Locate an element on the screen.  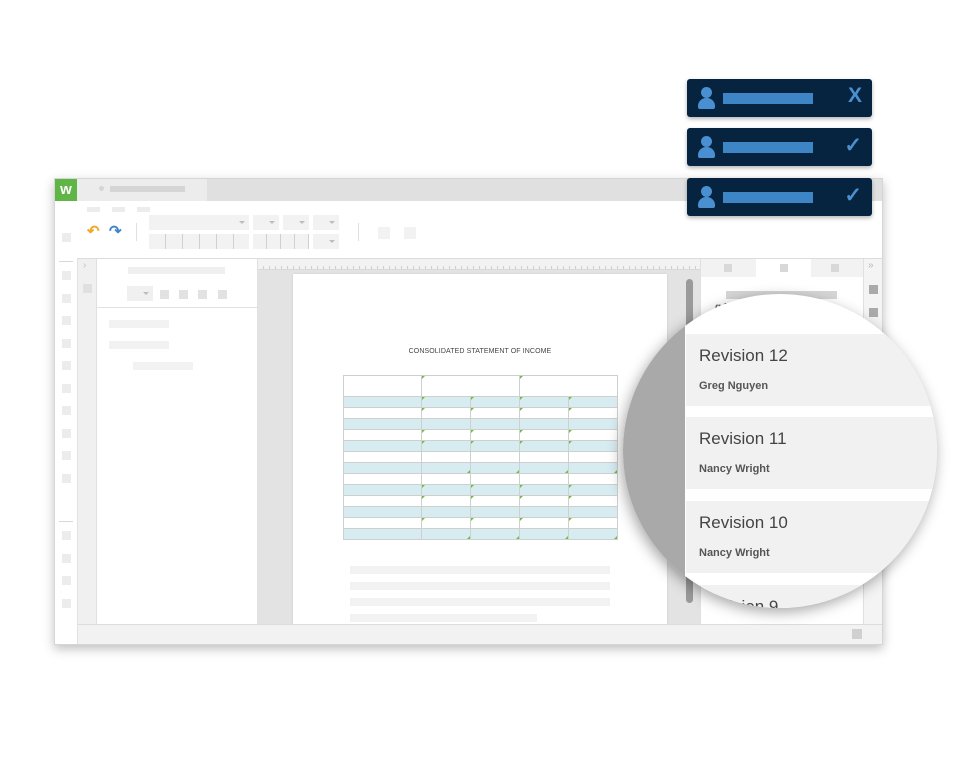
revision-card: Revision 11 Nancy Wright is located at coordinates (811, 453).